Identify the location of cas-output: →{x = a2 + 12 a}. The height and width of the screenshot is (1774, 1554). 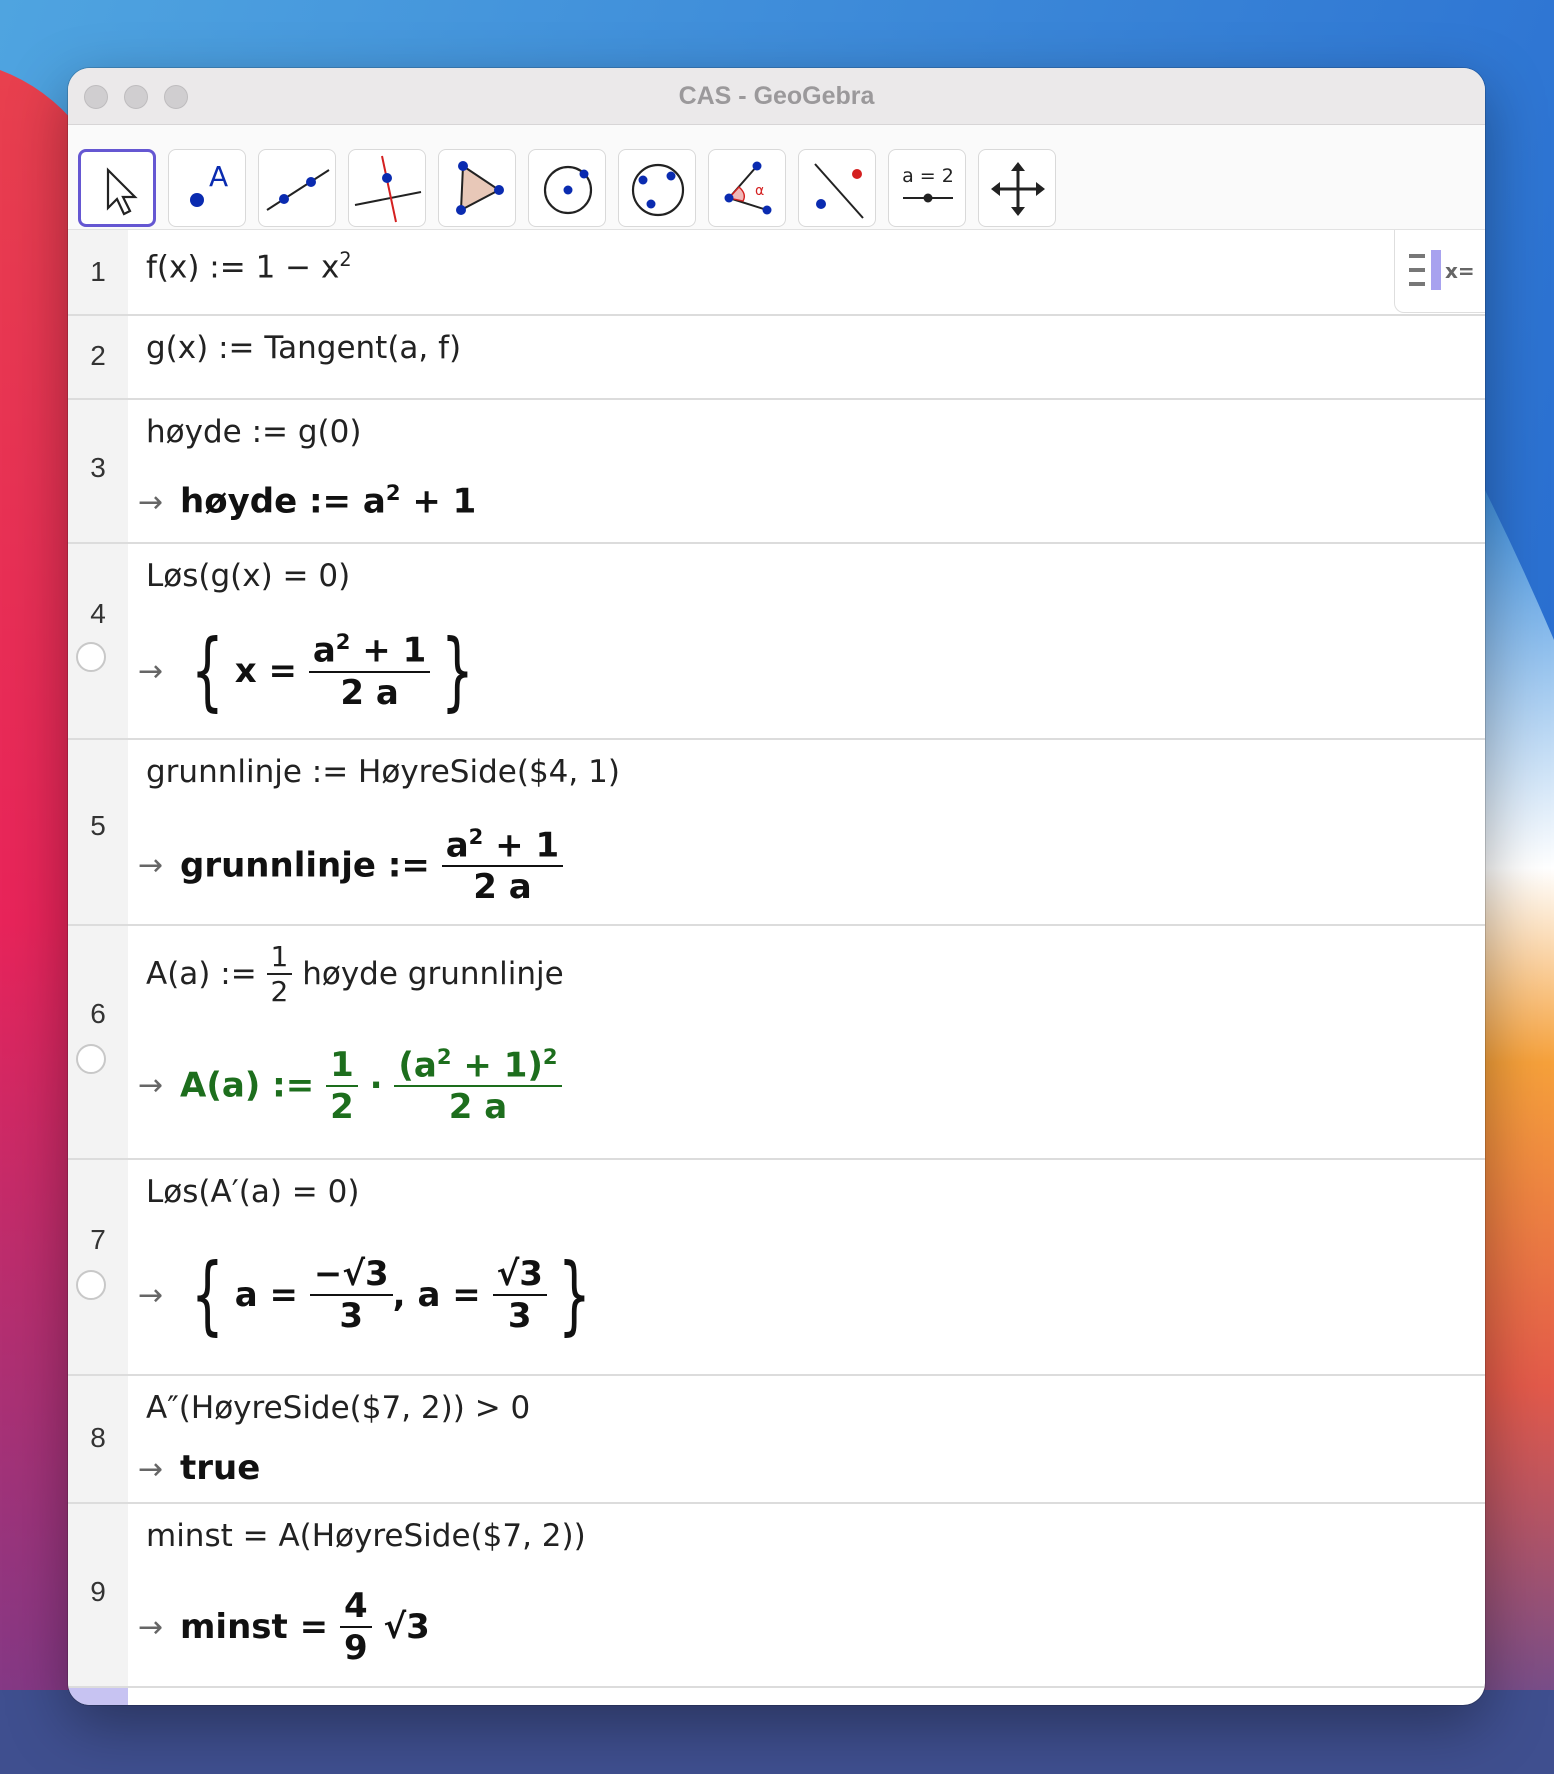
(306, 671).